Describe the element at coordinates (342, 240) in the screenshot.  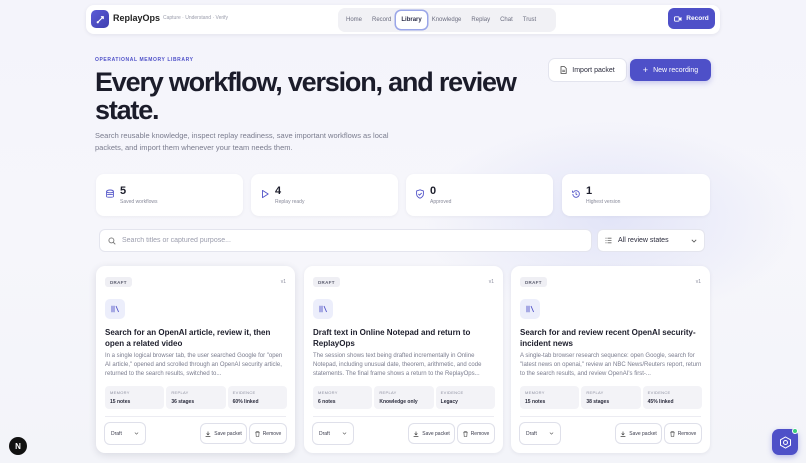
I see `search-input` at that location.